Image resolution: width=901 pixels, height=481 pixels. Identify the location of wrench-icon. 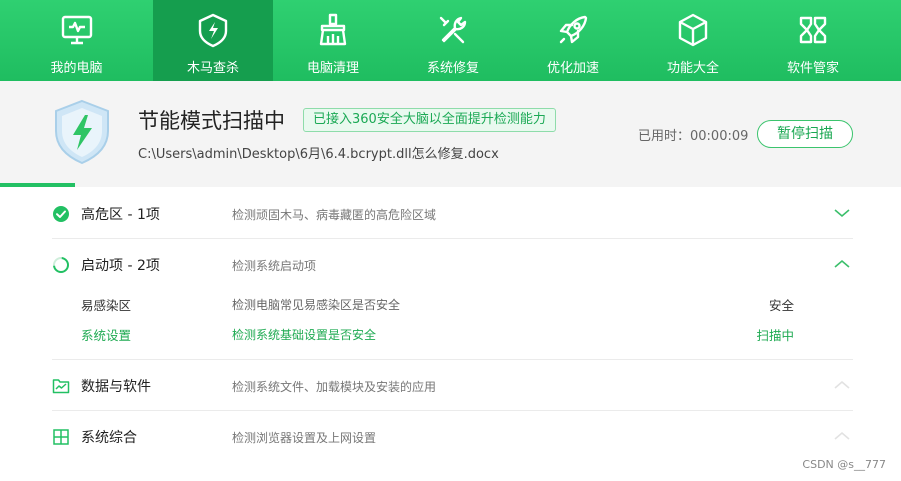
(453, 30).